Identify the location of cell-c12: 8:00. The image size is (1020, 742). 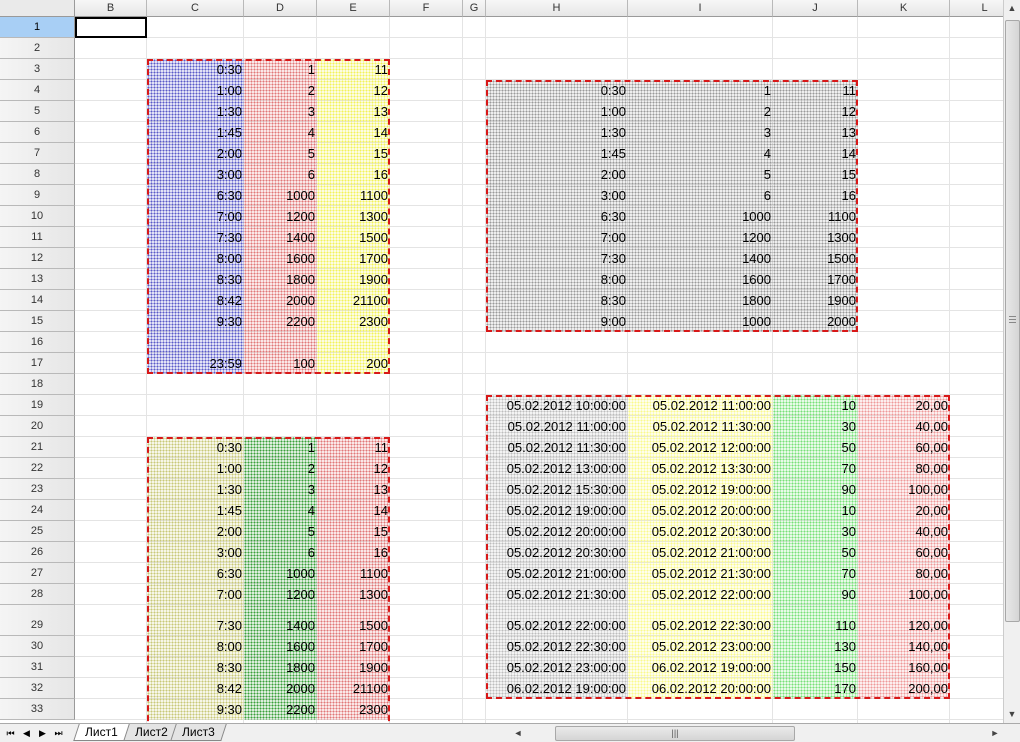
(195, 258).